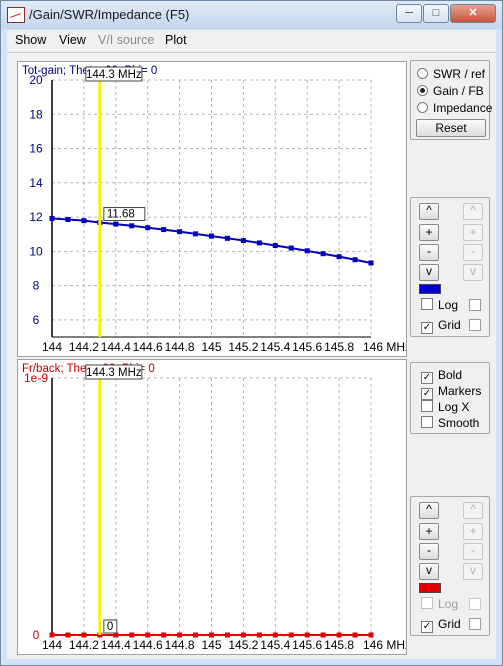  What do you see at coordinates (429, 510) in the screenshot?
I see `frback-up-button: ^` at bounding box center [429, 510].